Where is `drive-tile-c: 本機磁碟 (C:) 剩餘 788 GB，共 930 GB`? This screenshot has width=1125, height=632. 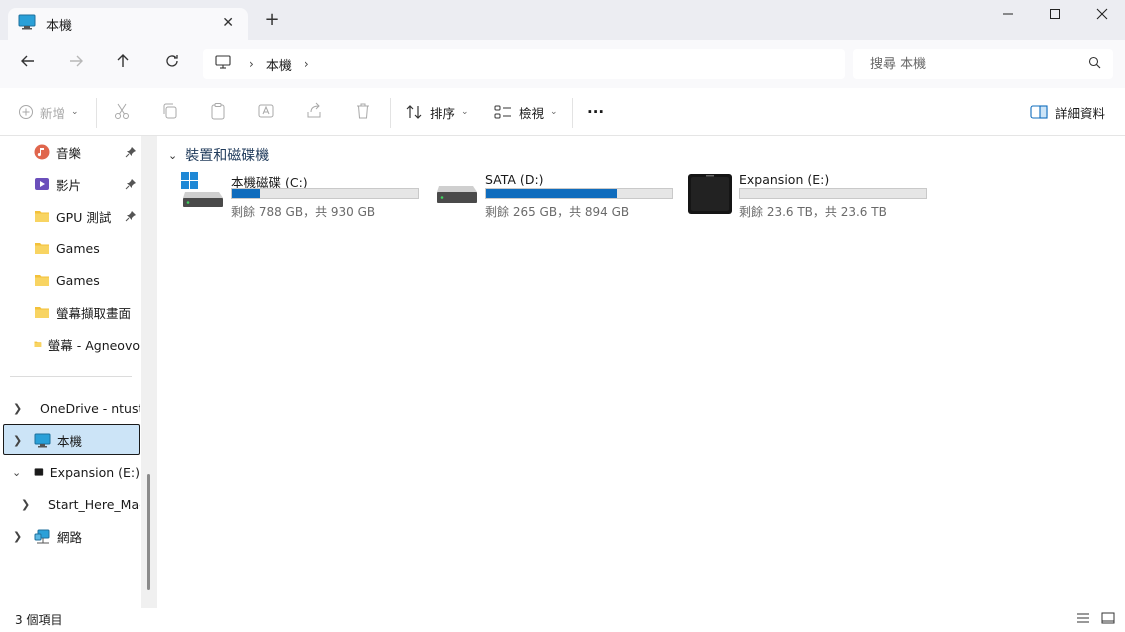 drive-tile-c: 本機磁碟 (C:) 剩餘 788 GB，共 930 GB is located at coordinates (303, 196).